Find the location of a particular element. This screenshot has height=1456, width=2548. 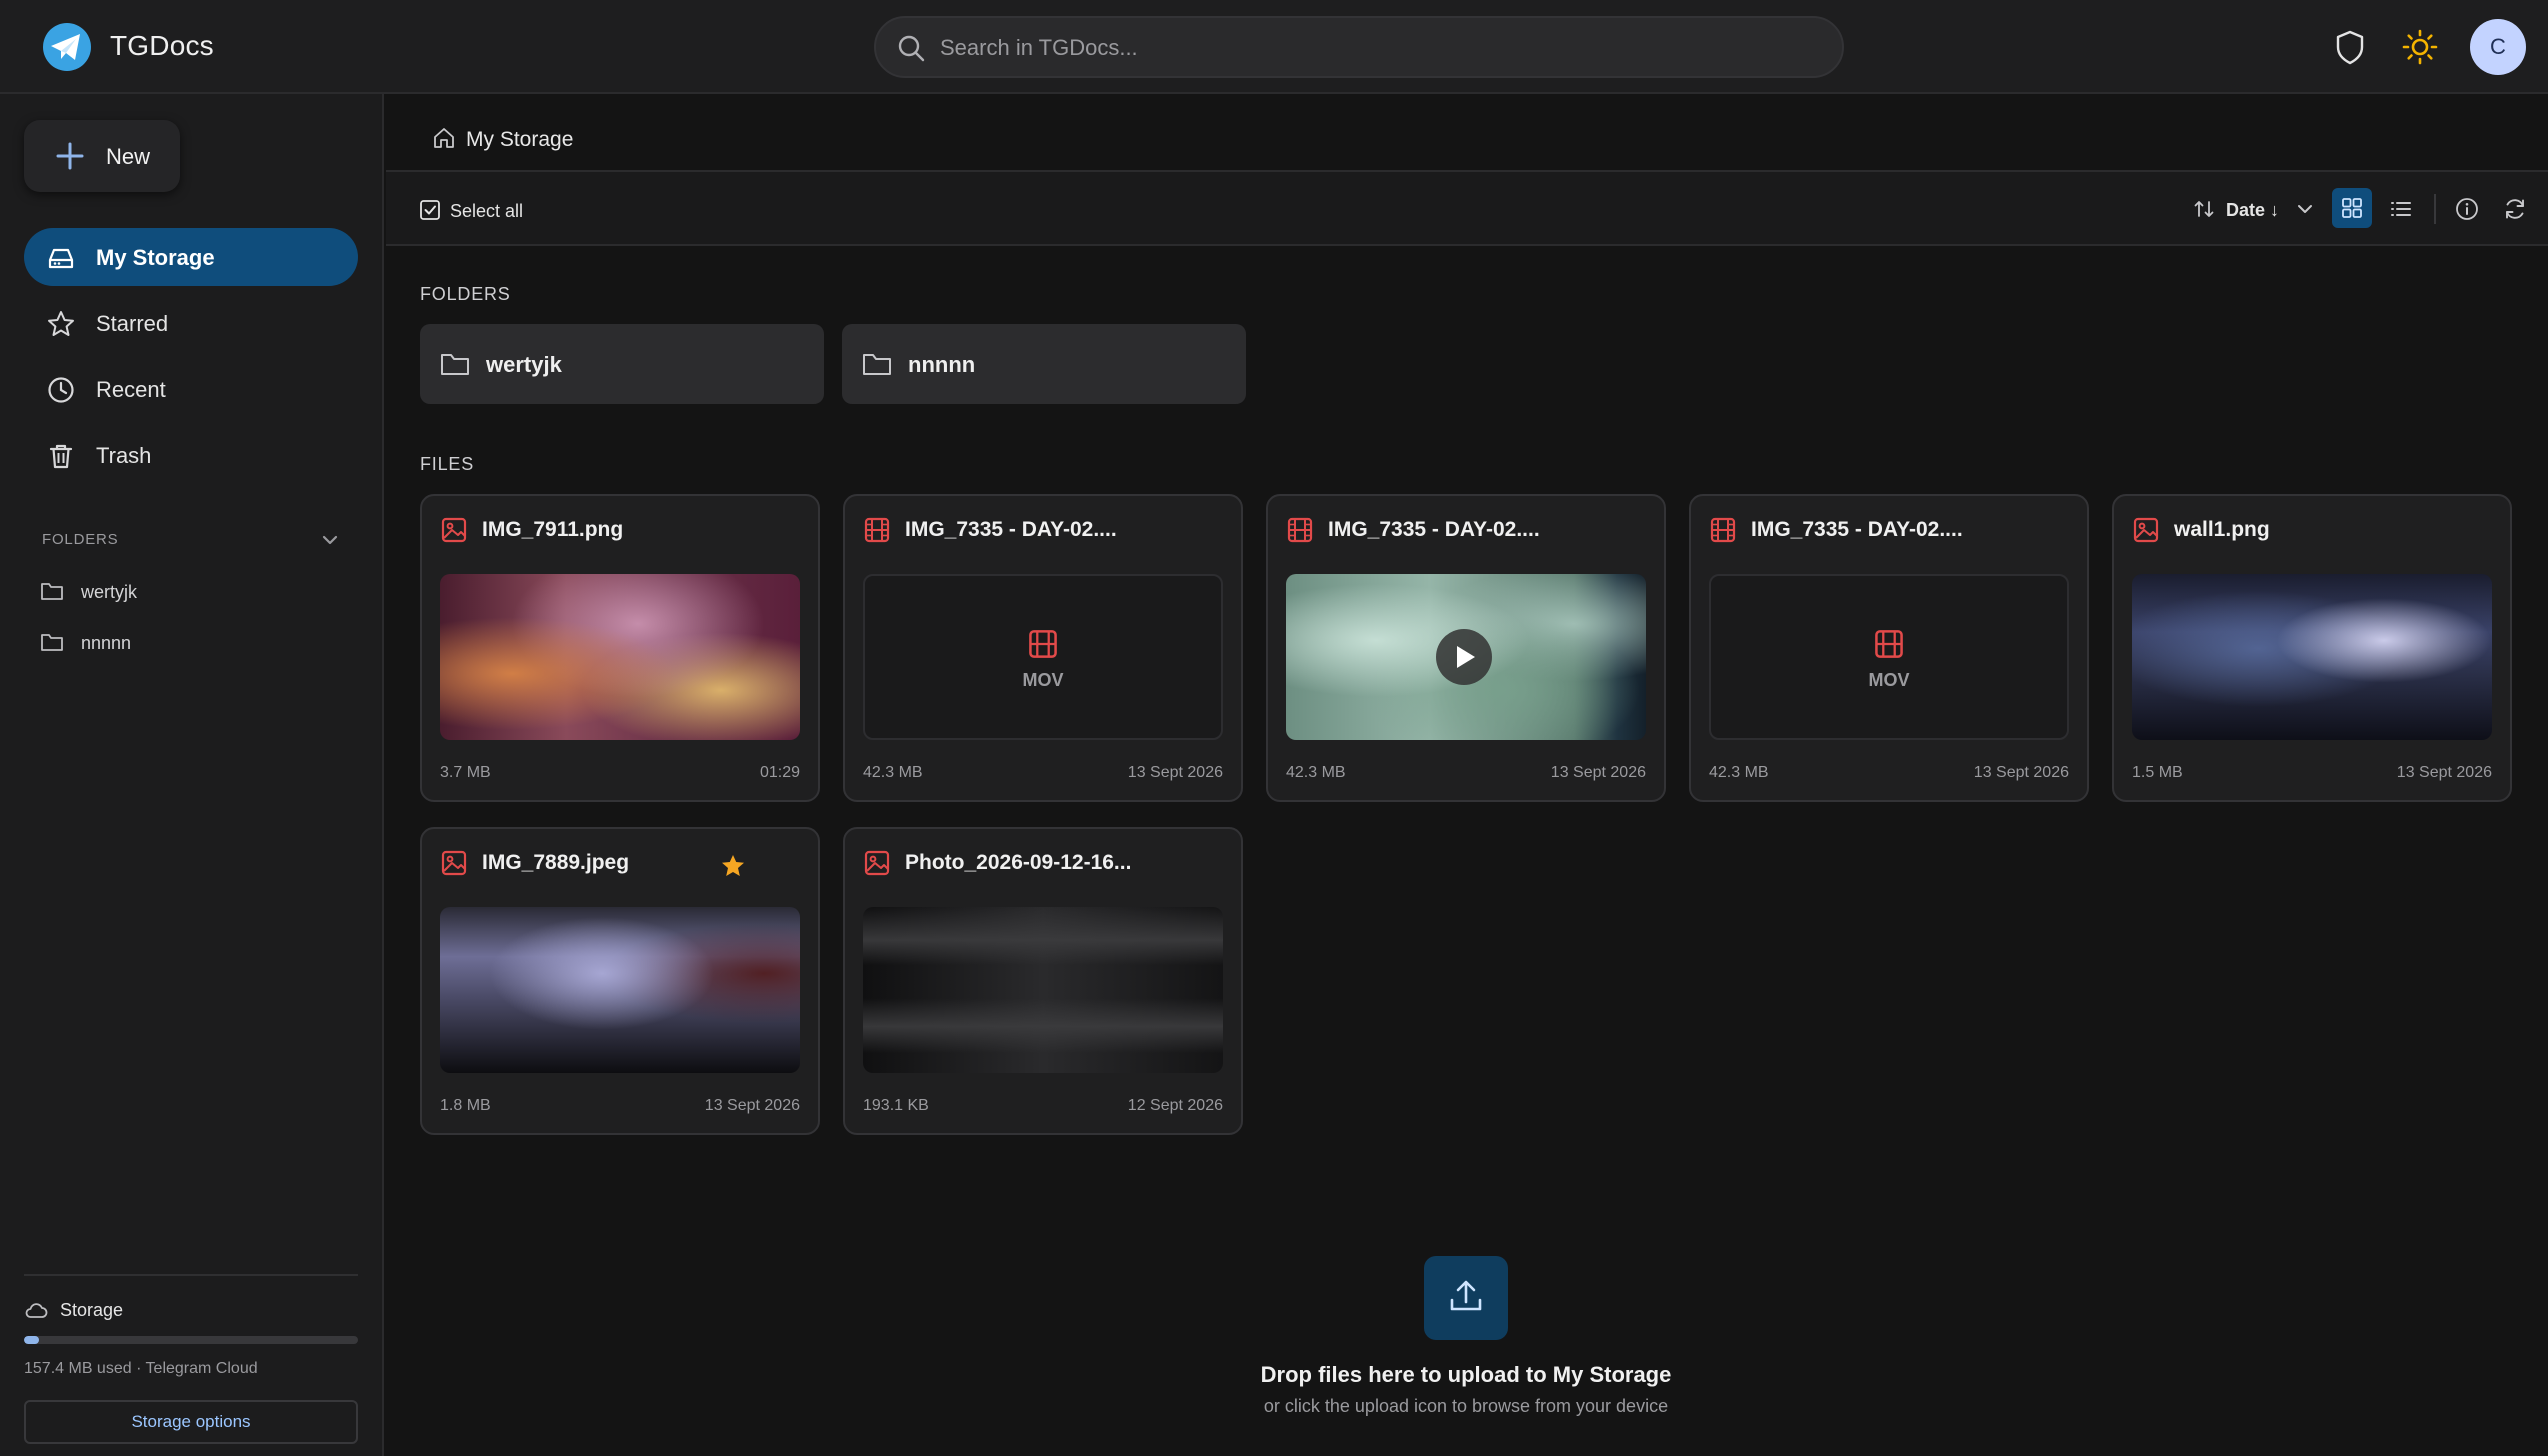

new-button-label: New is located at coordinates (128, 156).